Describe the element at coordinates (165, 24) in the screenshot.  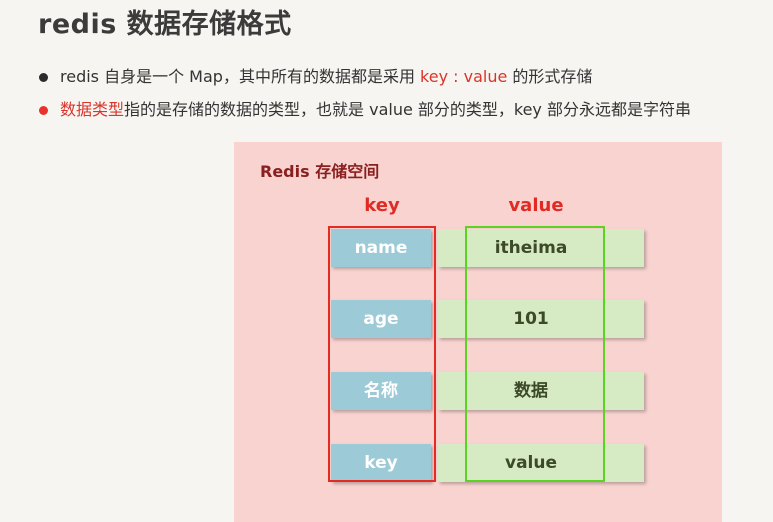
I see `page-title: redis 数据存储格式` at that location.